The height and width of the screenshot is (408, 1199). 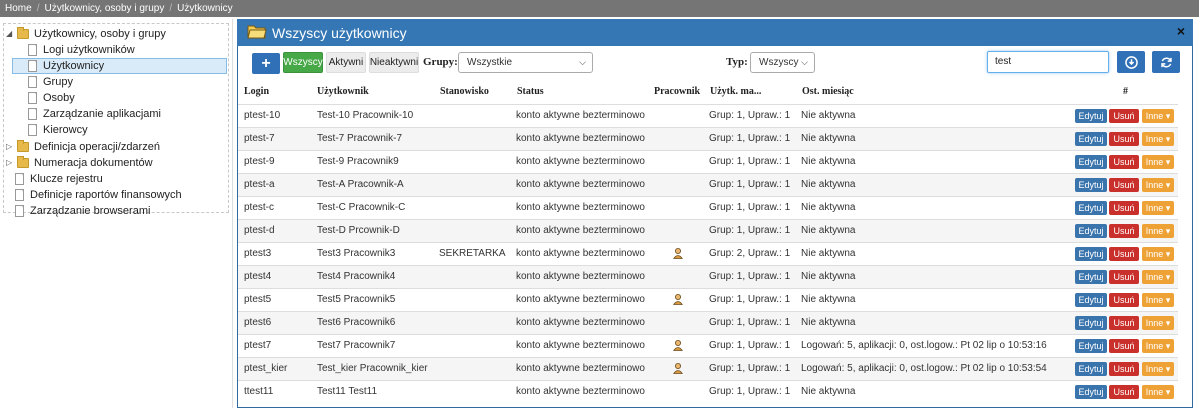 What do you see at coordinates (303, 62) in the screenshot?
I see `filter-all-button: Wszyscy` at bounding box center [303, 62].